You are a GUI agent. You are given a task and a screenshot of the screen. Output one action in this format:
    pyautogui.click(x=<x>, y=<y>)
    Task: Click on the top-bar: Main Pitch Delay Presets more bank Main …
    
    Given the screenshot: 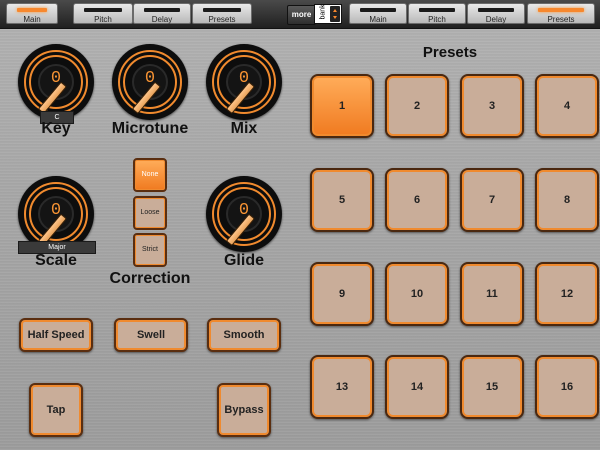 What is the action you would take?
    pyautogui.click(x=300, y=14)
    